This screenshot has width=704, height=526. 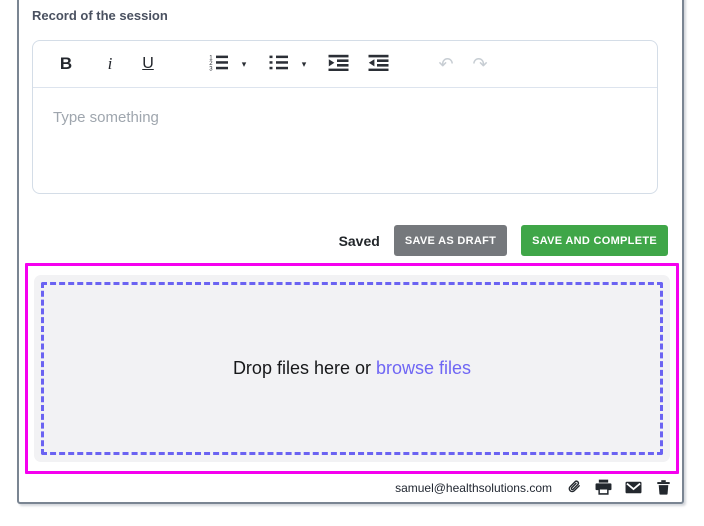 I want to click on svg-text: 3, so click(x=211, y=69).